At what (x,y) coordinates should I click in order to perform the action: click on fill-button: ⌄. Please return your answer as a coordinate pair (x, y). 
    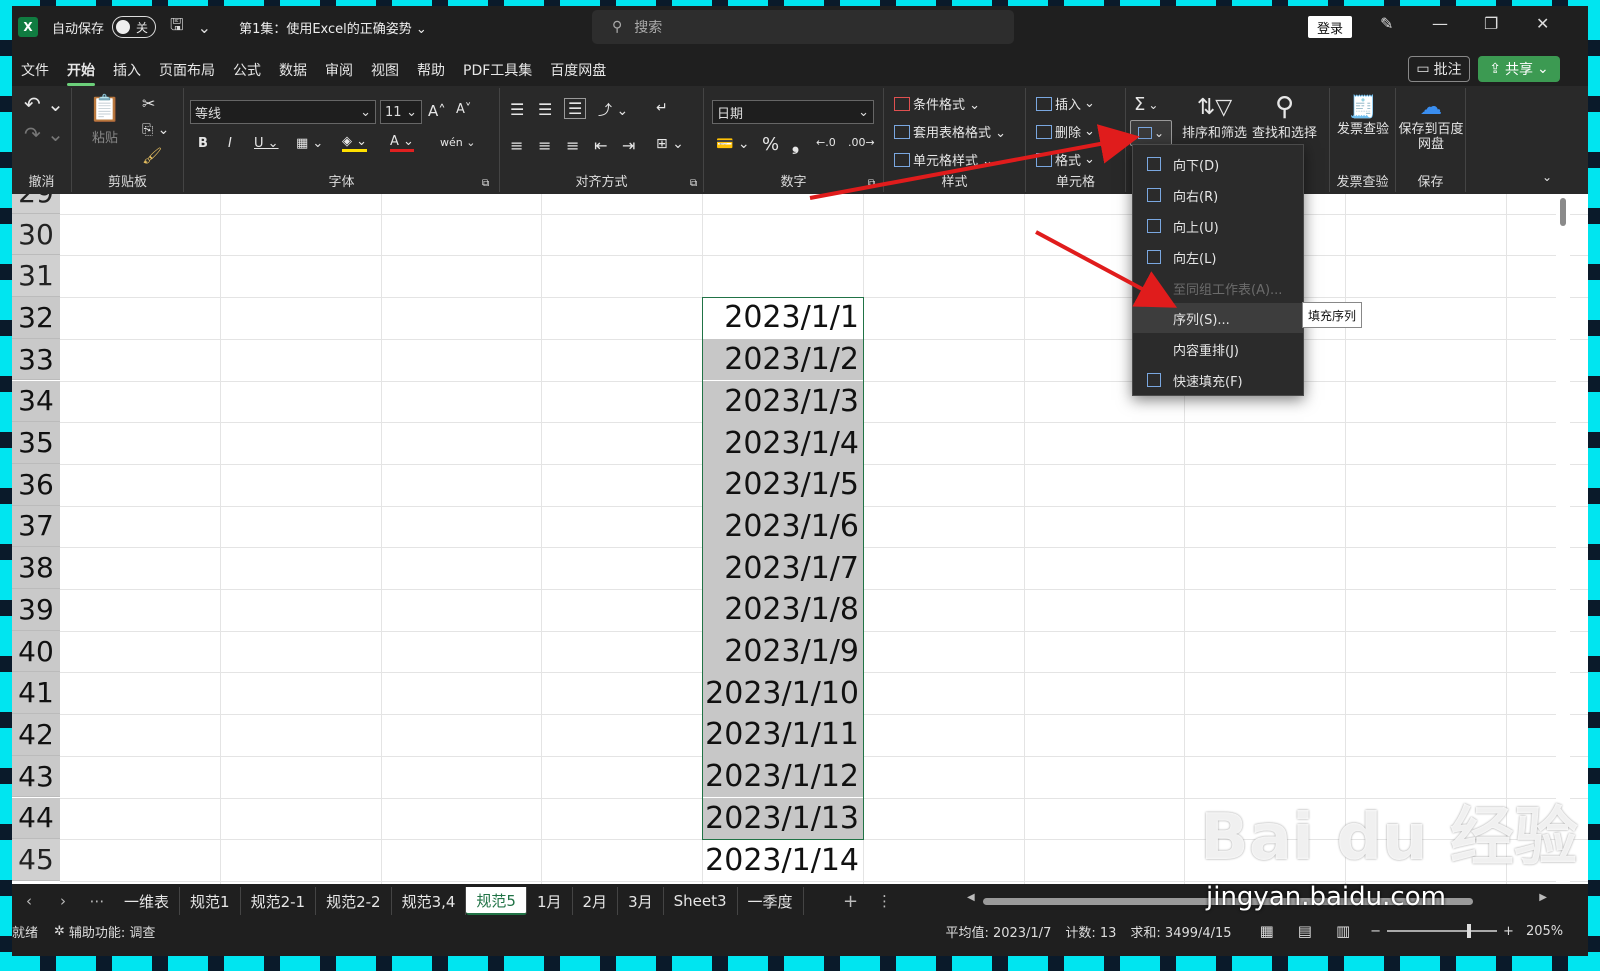
    Looking at the image, I should click on (1151, 133).